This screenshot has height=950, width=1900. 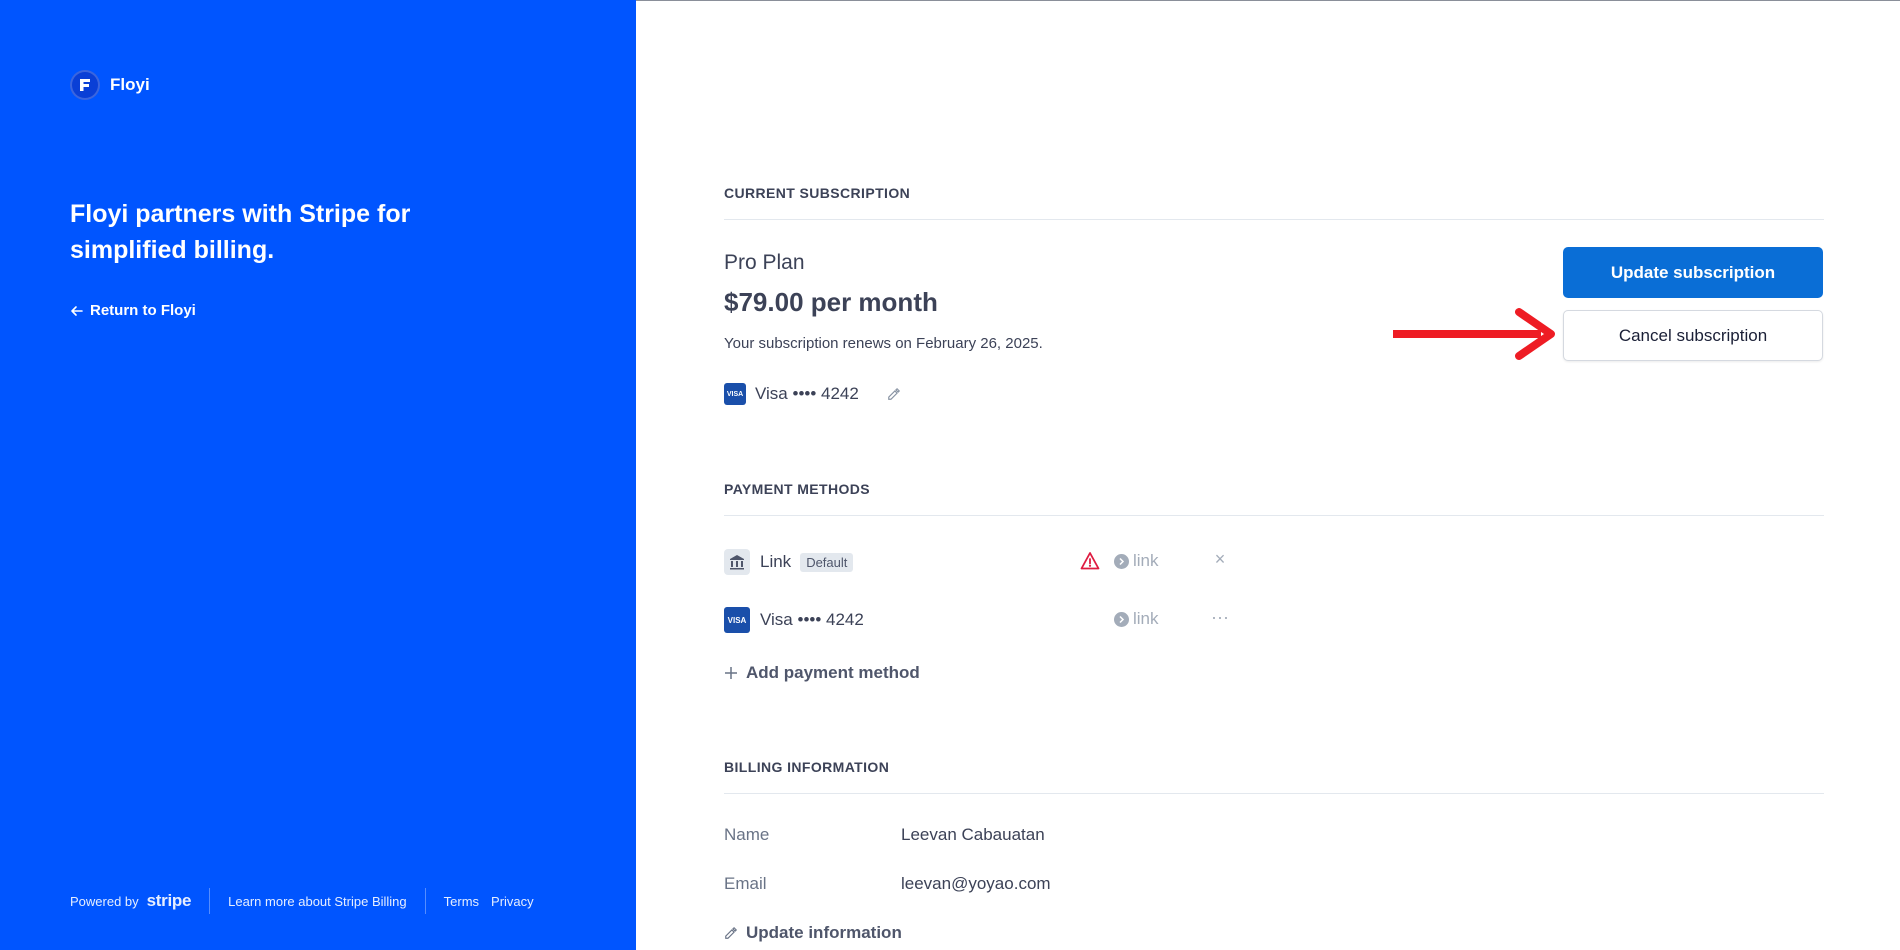 What do you see at coordinates (143, 310) in the screenshot?
I see `return-link-label: Return to Floyi` at bounding box center [143, 310].